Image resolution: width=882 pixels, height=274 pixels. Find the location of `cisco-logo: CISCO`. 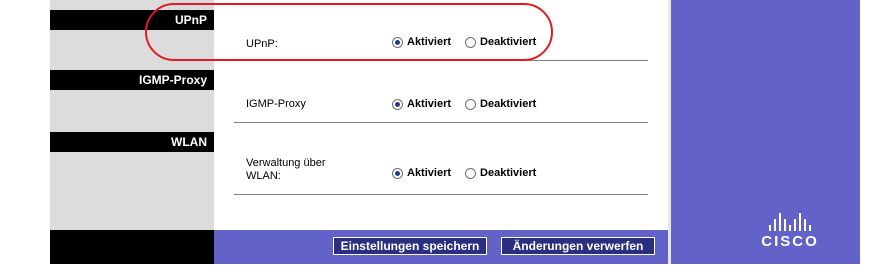

cisco-logo: CISCO is located at coordinates (790, 231).